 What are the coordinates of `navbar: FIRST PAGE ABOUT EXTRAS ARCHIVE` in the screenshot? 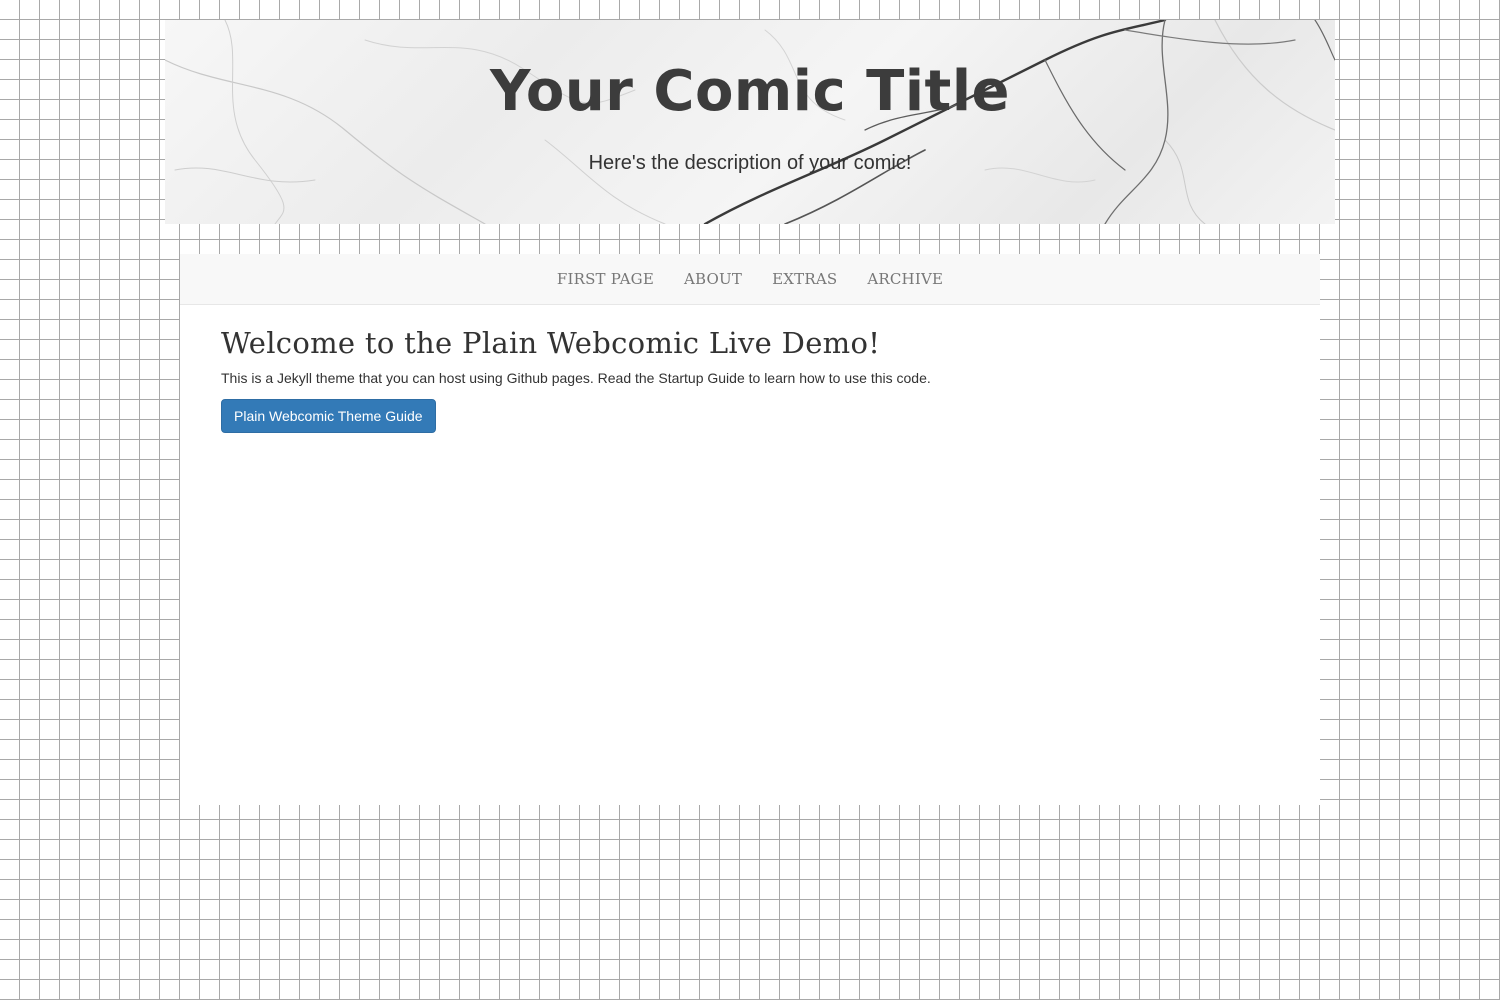 It's located at (750, 279).